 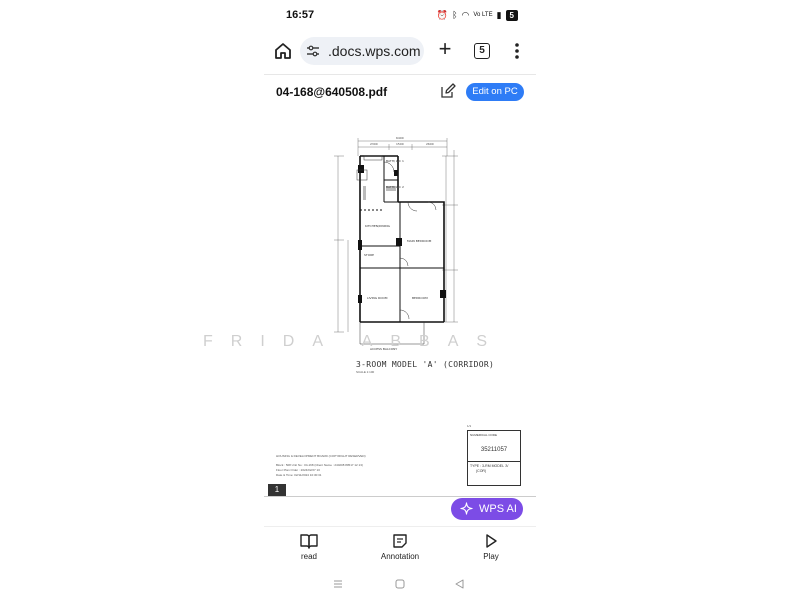 I want to click on annotation-label: Annotation, so click(x=400, y=556).